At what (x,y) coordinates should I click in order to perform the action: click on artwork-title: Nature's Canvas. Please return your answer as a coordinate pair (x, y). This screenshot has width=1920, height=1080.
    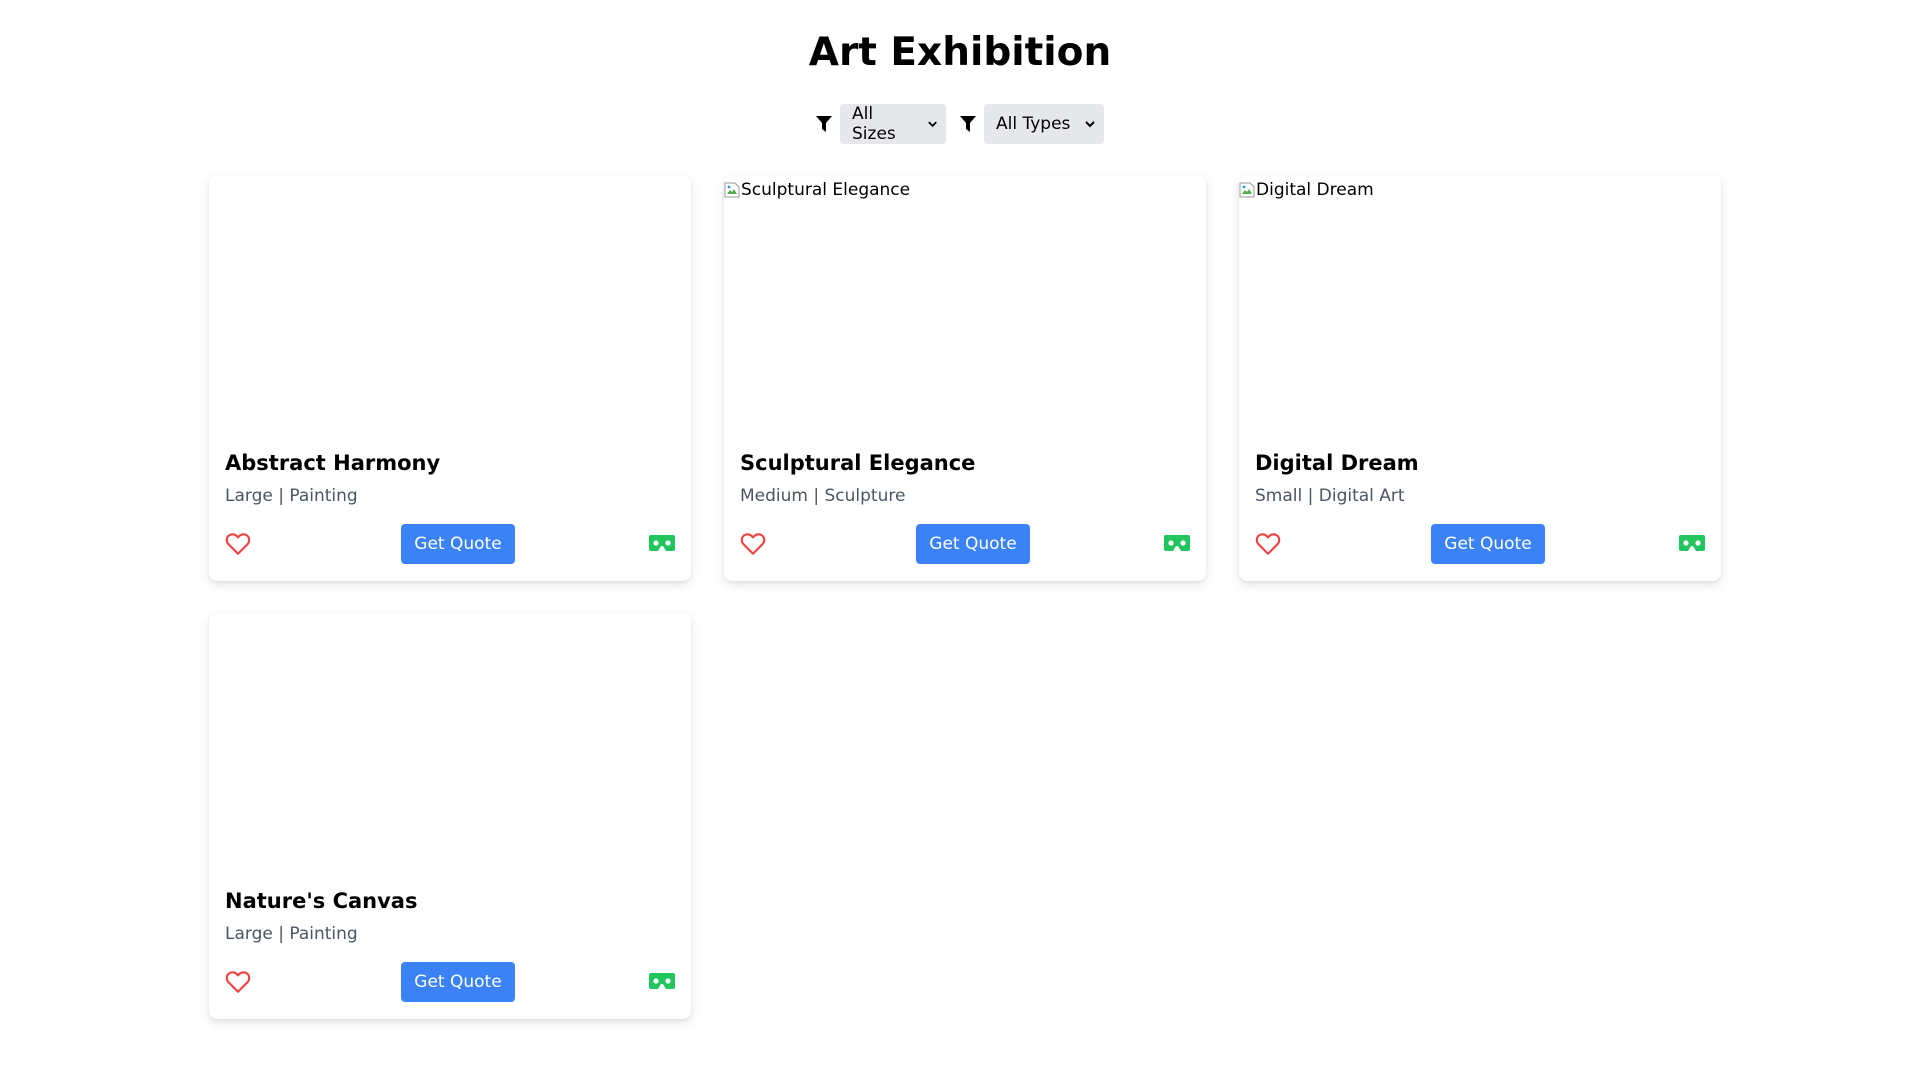
    Looking at the image, I should click on (321, 901).